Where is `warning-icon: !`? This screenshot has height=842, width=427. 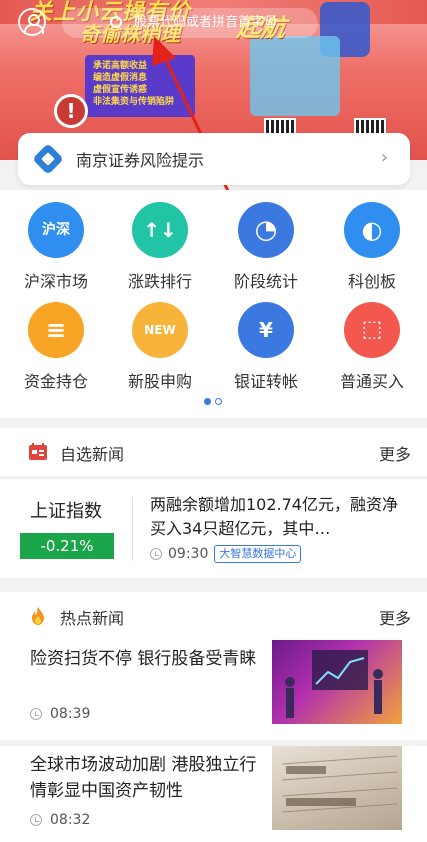
warning-icon: ! is located at coordinates (71, 111).